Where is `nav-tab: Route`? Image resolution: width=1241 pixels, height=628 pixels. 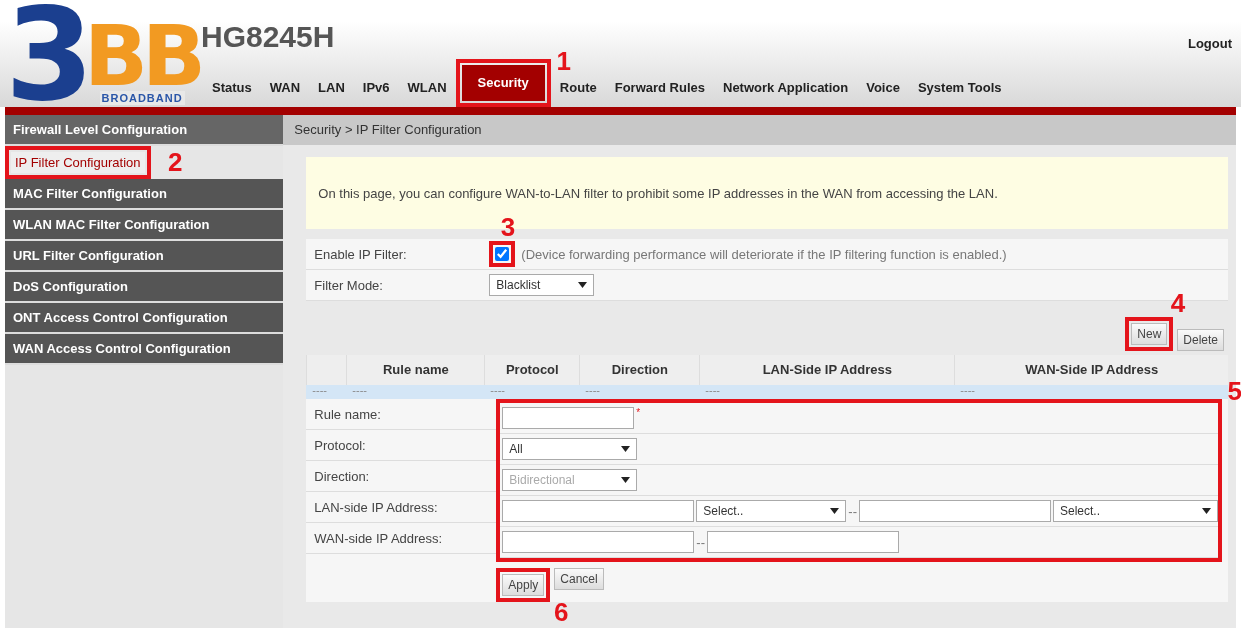
nav-tab: Route is located at coordinates (578, 92).